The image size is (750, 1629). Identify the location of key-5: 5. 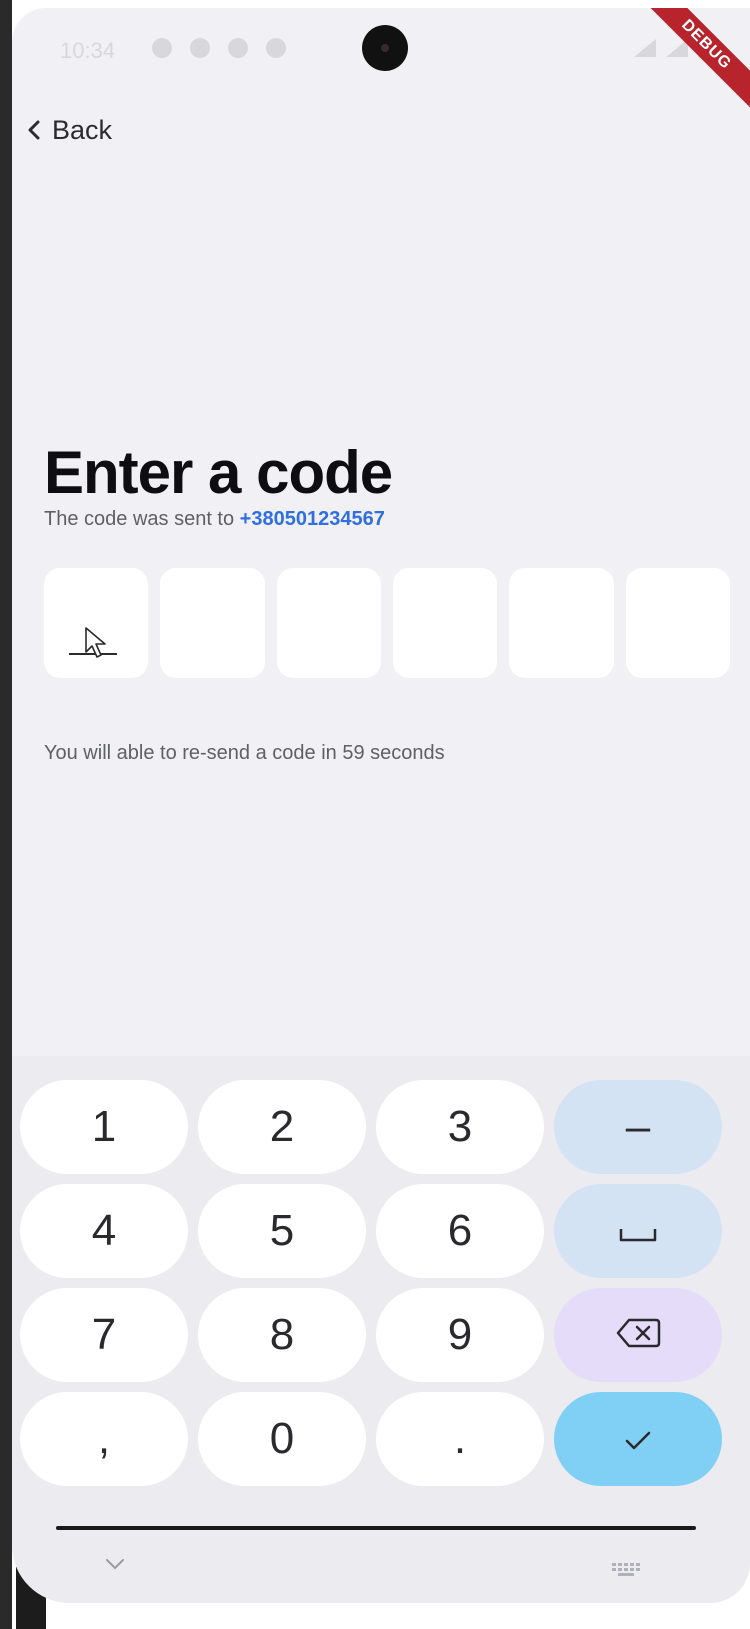
(282, 1231).